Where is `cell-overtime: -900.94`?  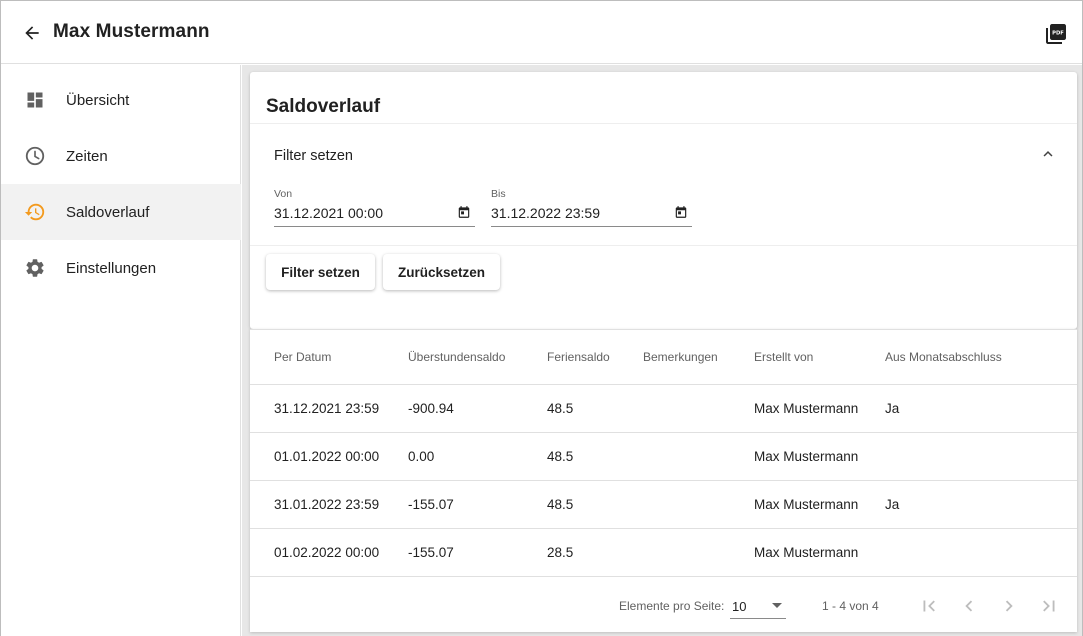 cell-overtime: -900.94 is located at coordinates (431, 408).